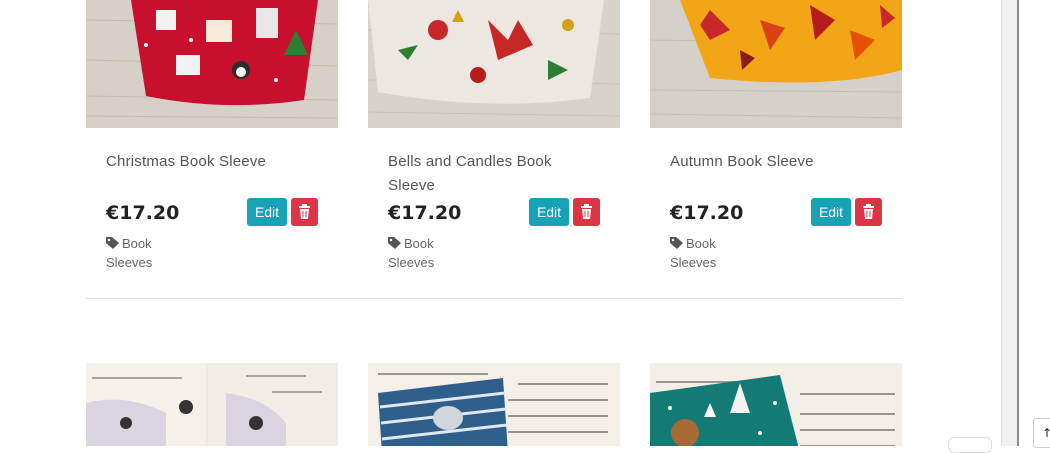  Describe the element at coordinates (970, 445) in the screenshot. I see `floating-widget` at that location.